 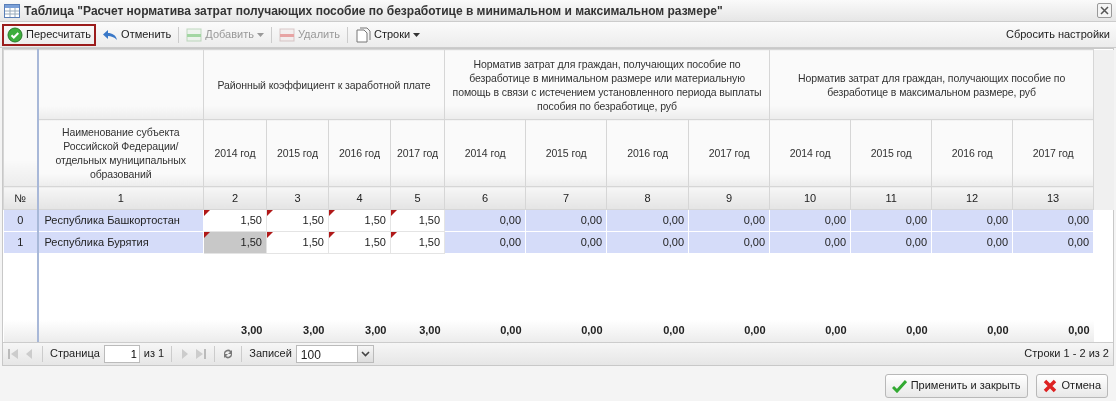 I want to click on reset-settings-button: Сбросить настройки, so click(x=1057, y=34).